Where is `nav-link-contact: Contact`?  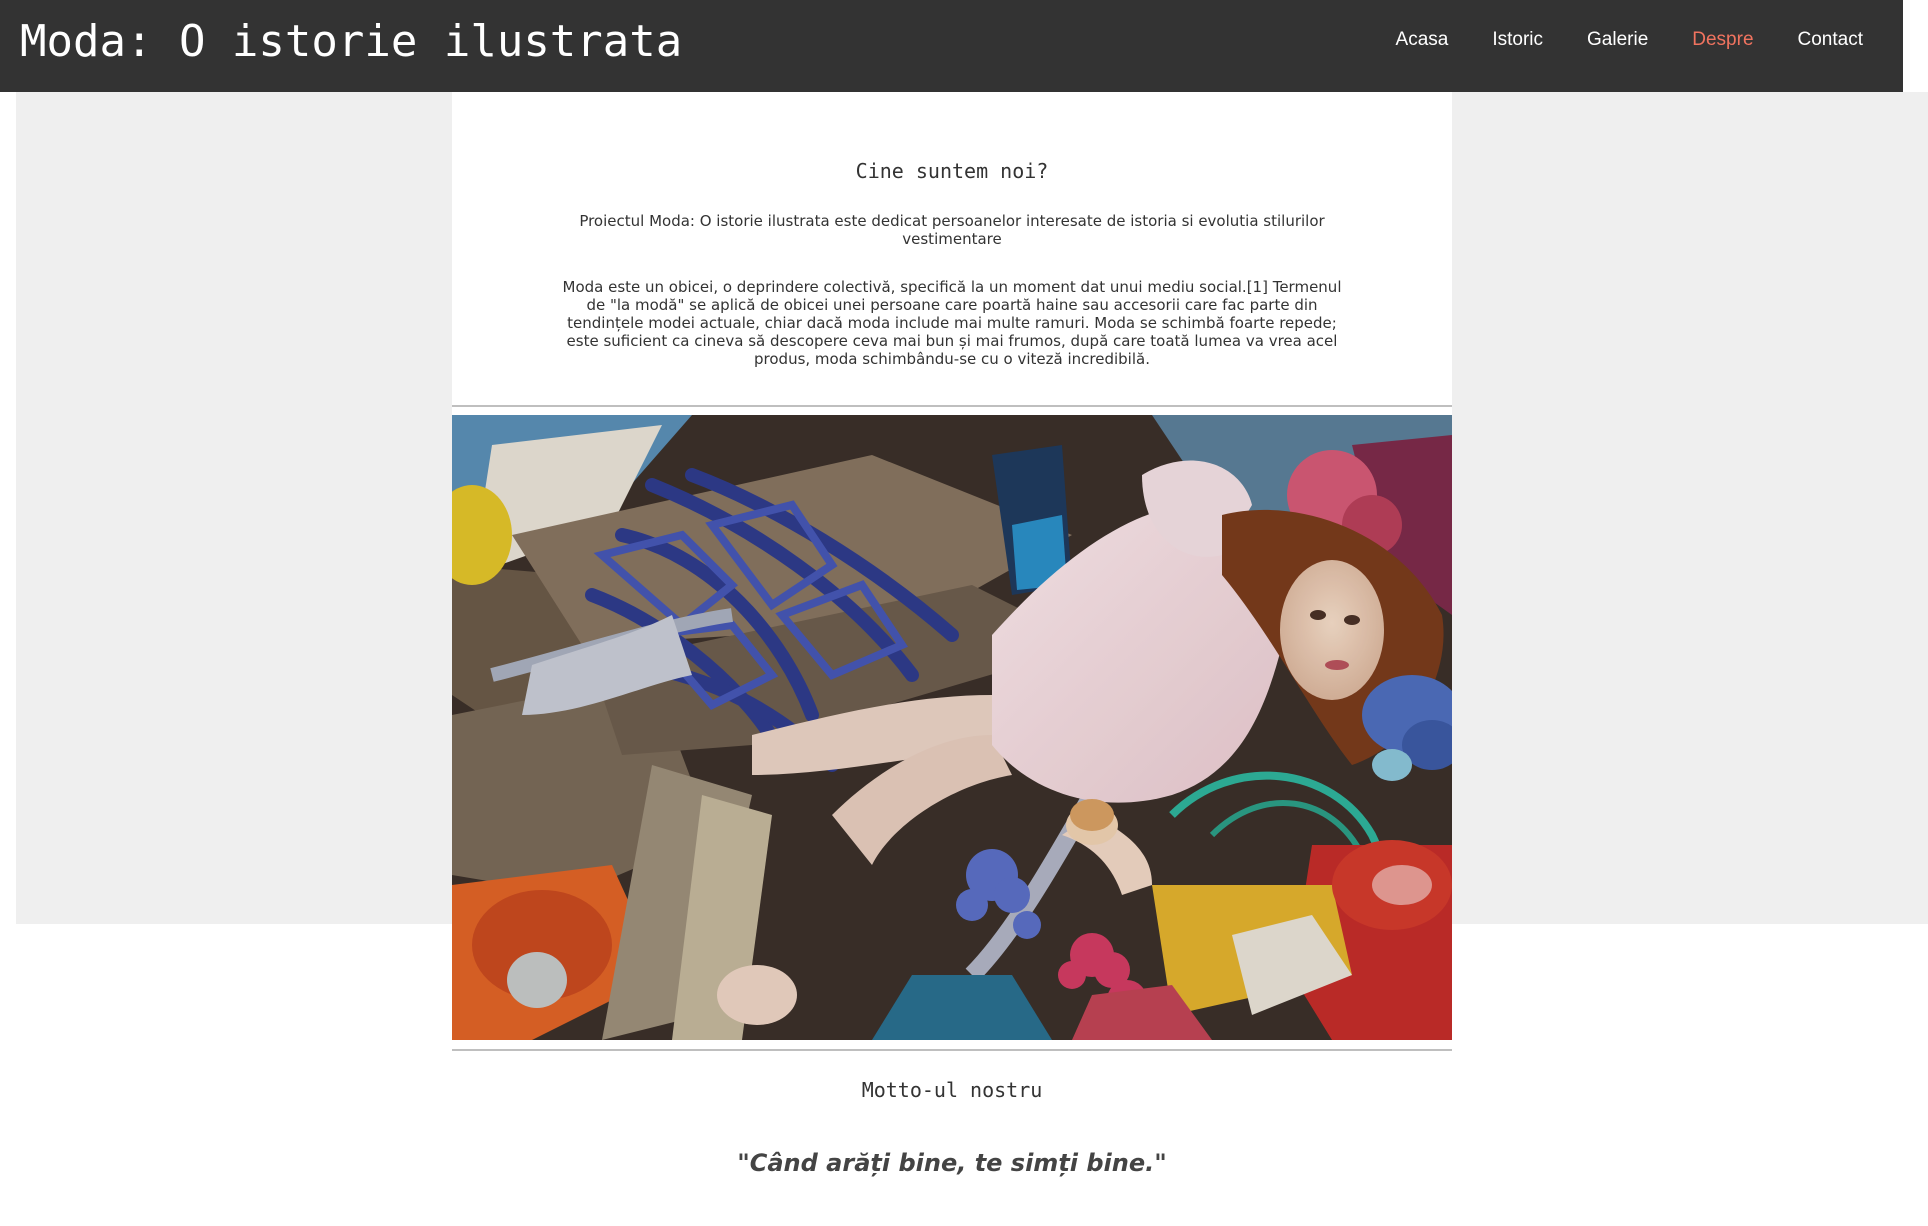 nav-link-contact: Contact is located at coordinates (1830, 39).